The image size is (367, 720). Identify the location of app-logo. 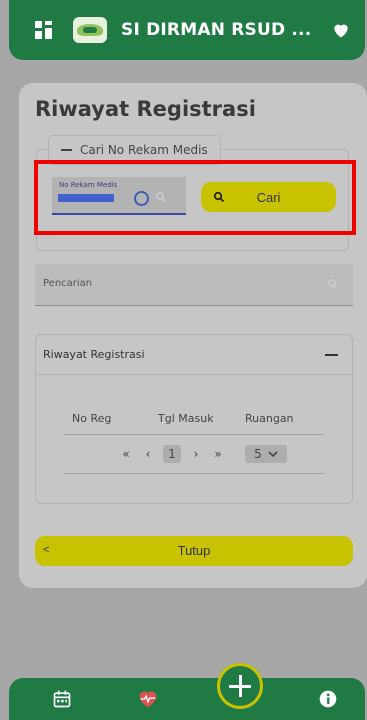
(90, 30).